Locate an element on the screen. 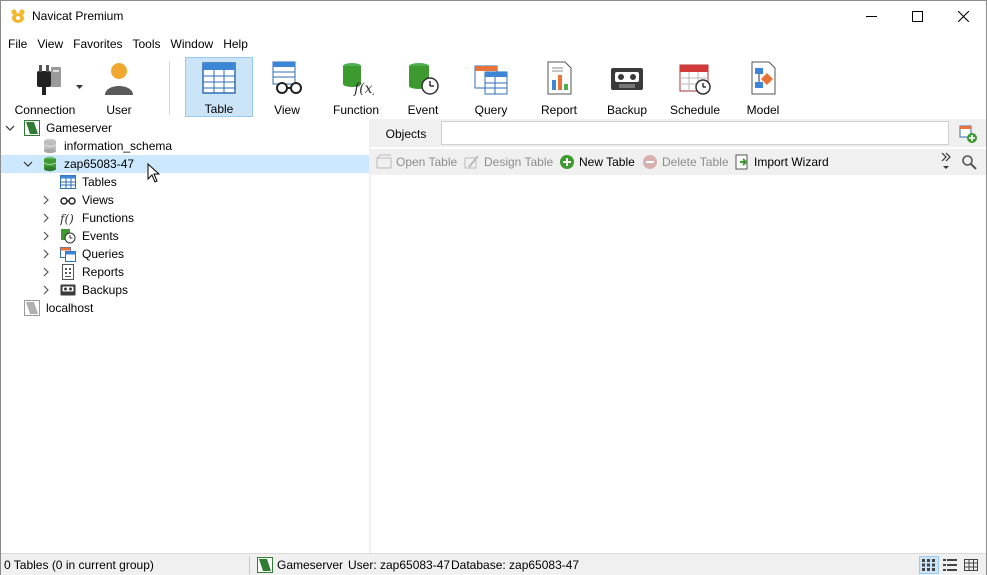 This screenshot has height=575, width=987. tree-item-events: Events is located at coordinates (185, 236).